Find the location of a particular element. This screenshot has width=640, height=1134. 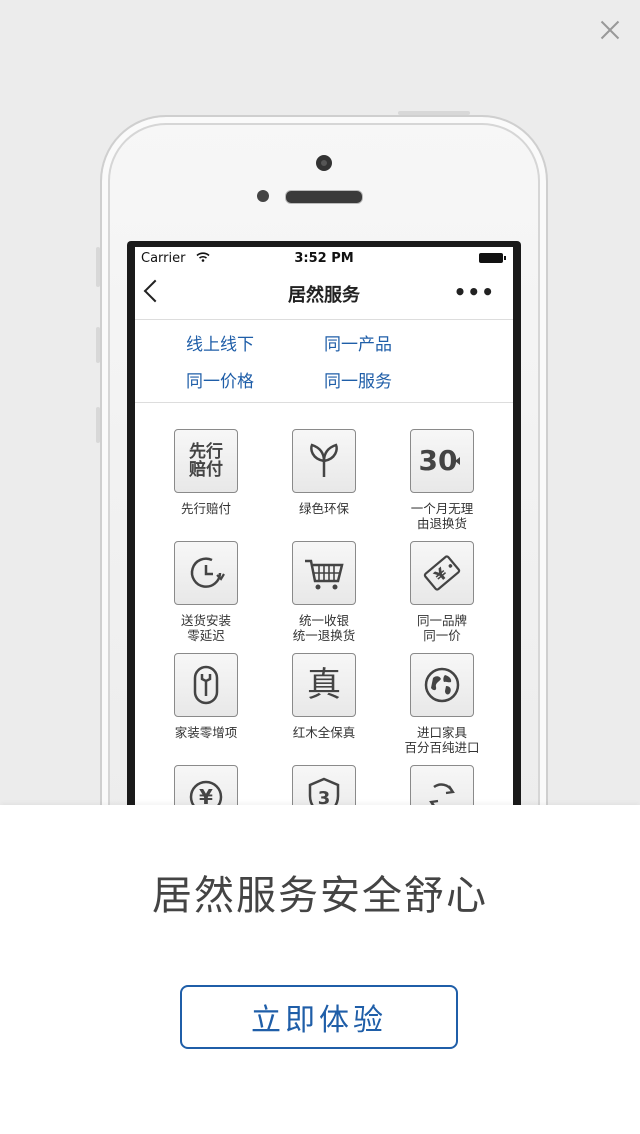

service-item: 绿色环保 is located at coordinates (324, 480).